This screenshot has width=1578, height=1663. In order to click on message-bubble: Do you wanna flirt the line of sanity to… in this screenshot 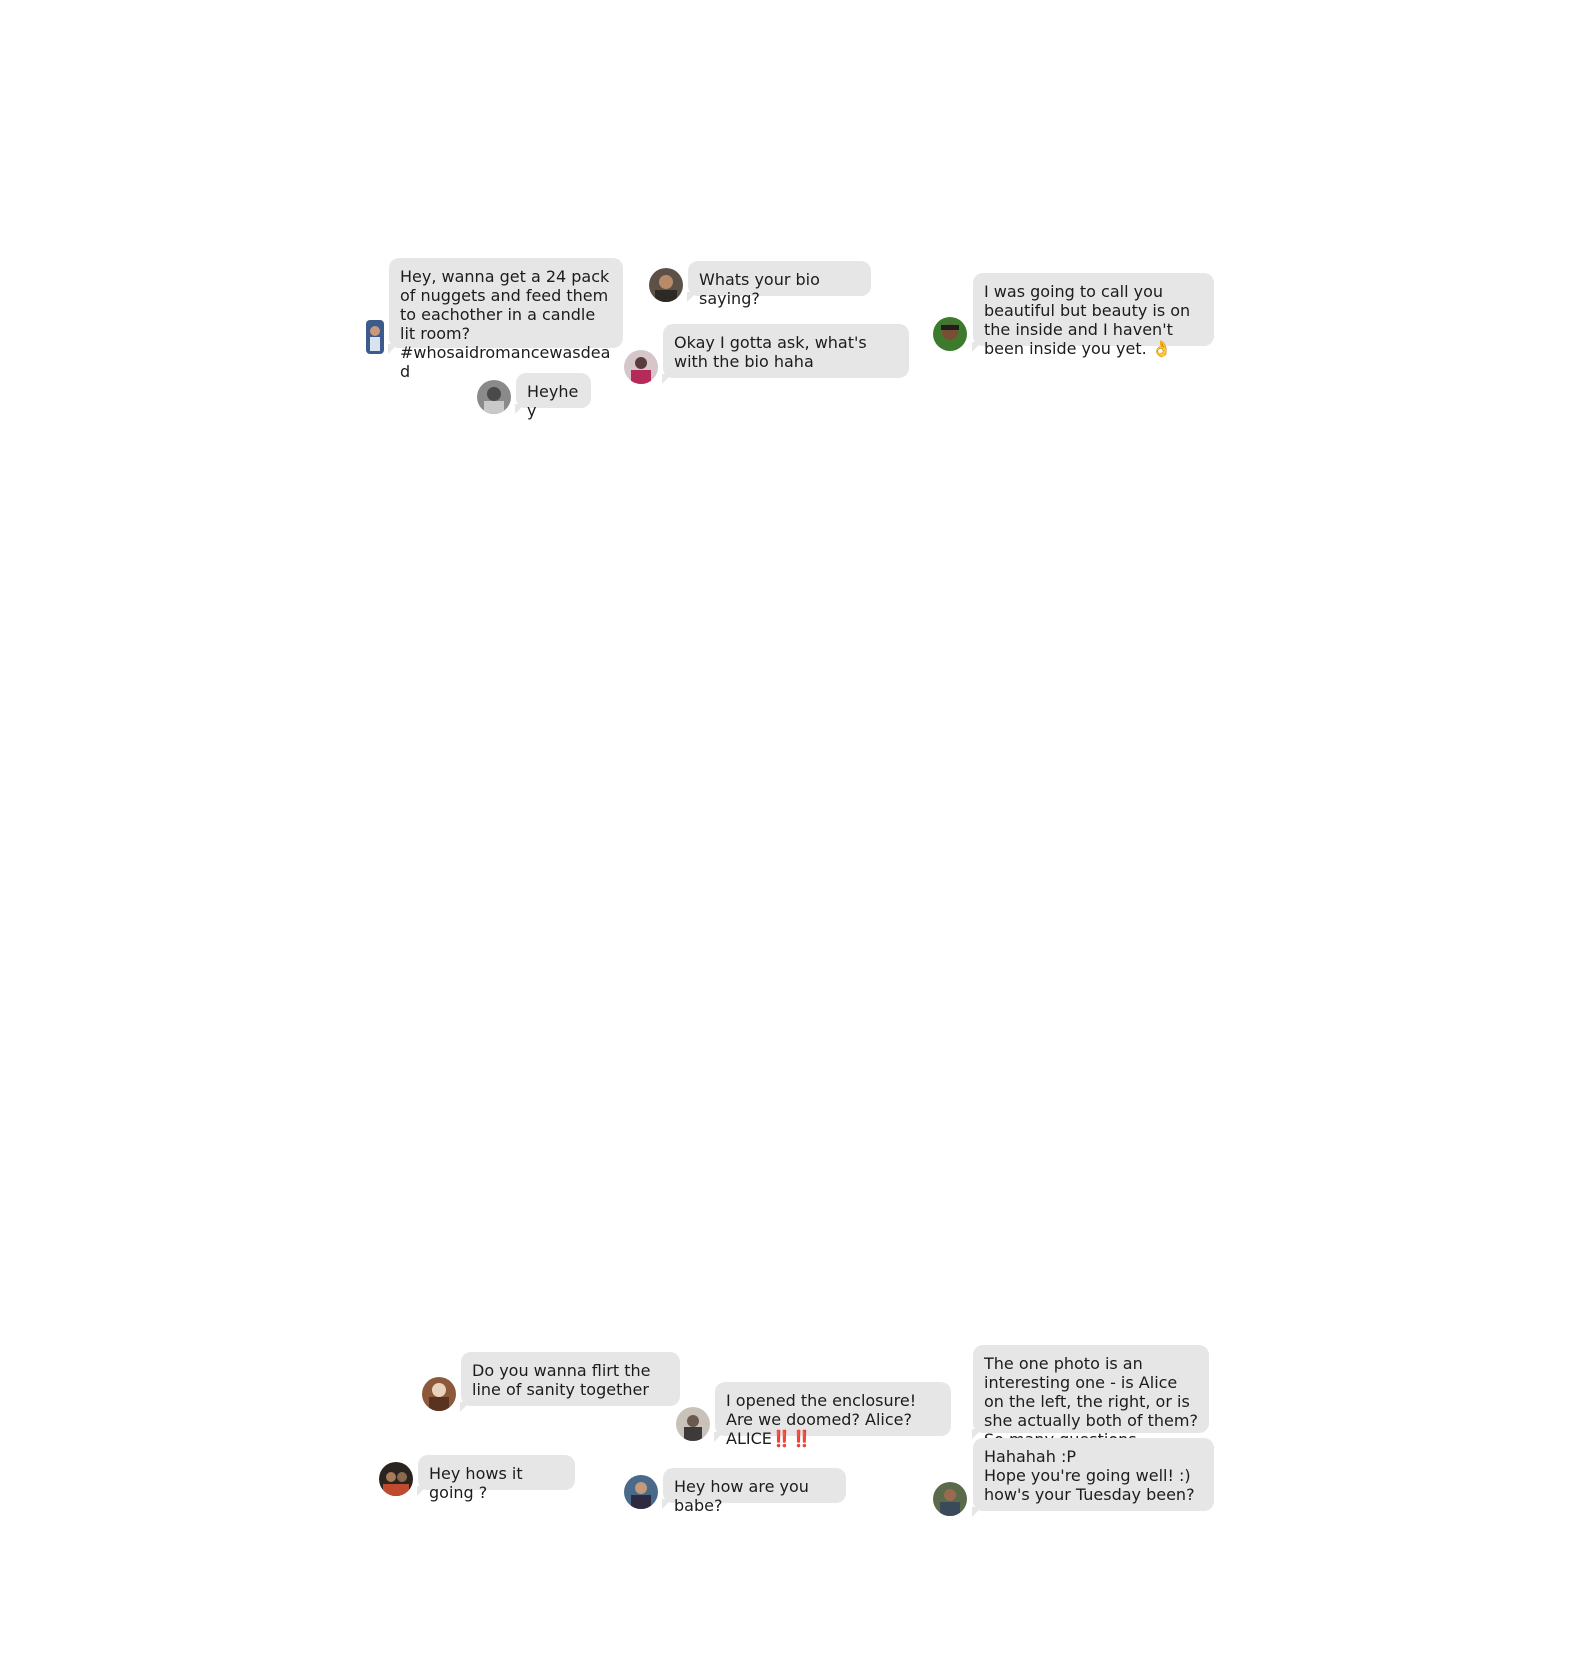, I will do `click(570, 1379)`.